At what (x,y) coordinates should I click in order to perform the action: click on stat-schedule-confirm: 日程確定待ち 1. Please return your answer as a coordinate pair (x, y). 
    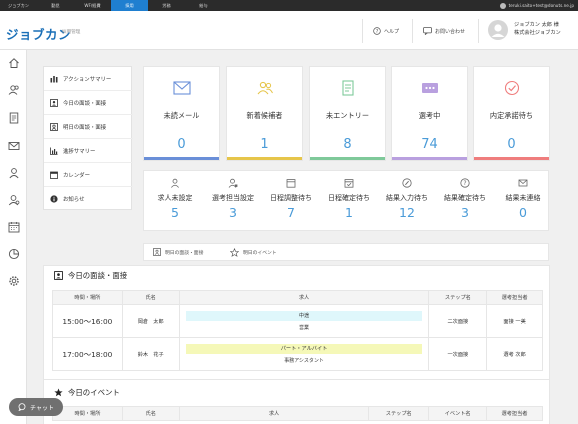
    Looking at the image, I should click on (349, 201).